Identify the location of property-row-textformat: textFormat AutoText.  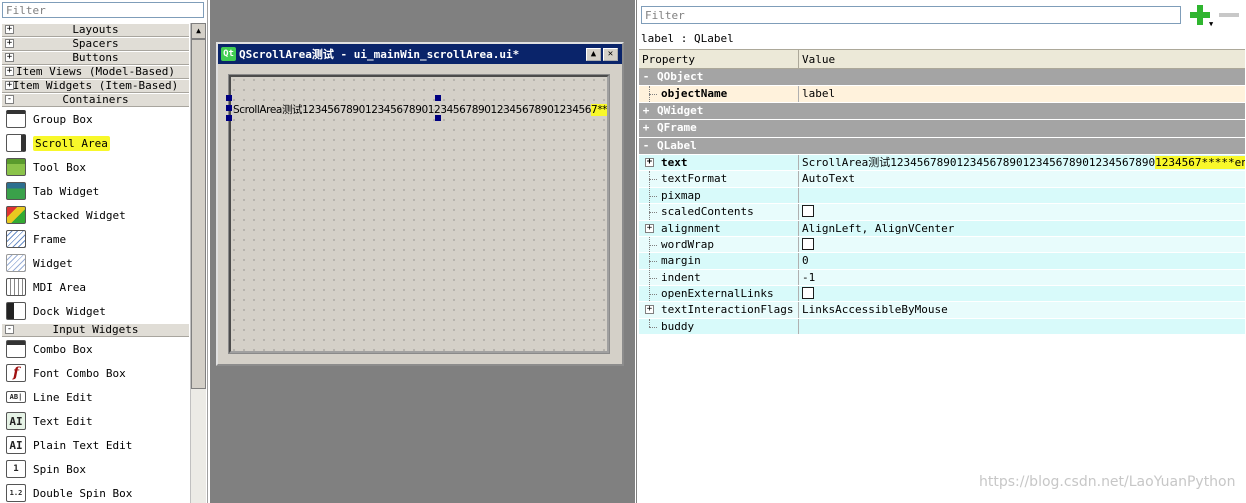
(942, 179).